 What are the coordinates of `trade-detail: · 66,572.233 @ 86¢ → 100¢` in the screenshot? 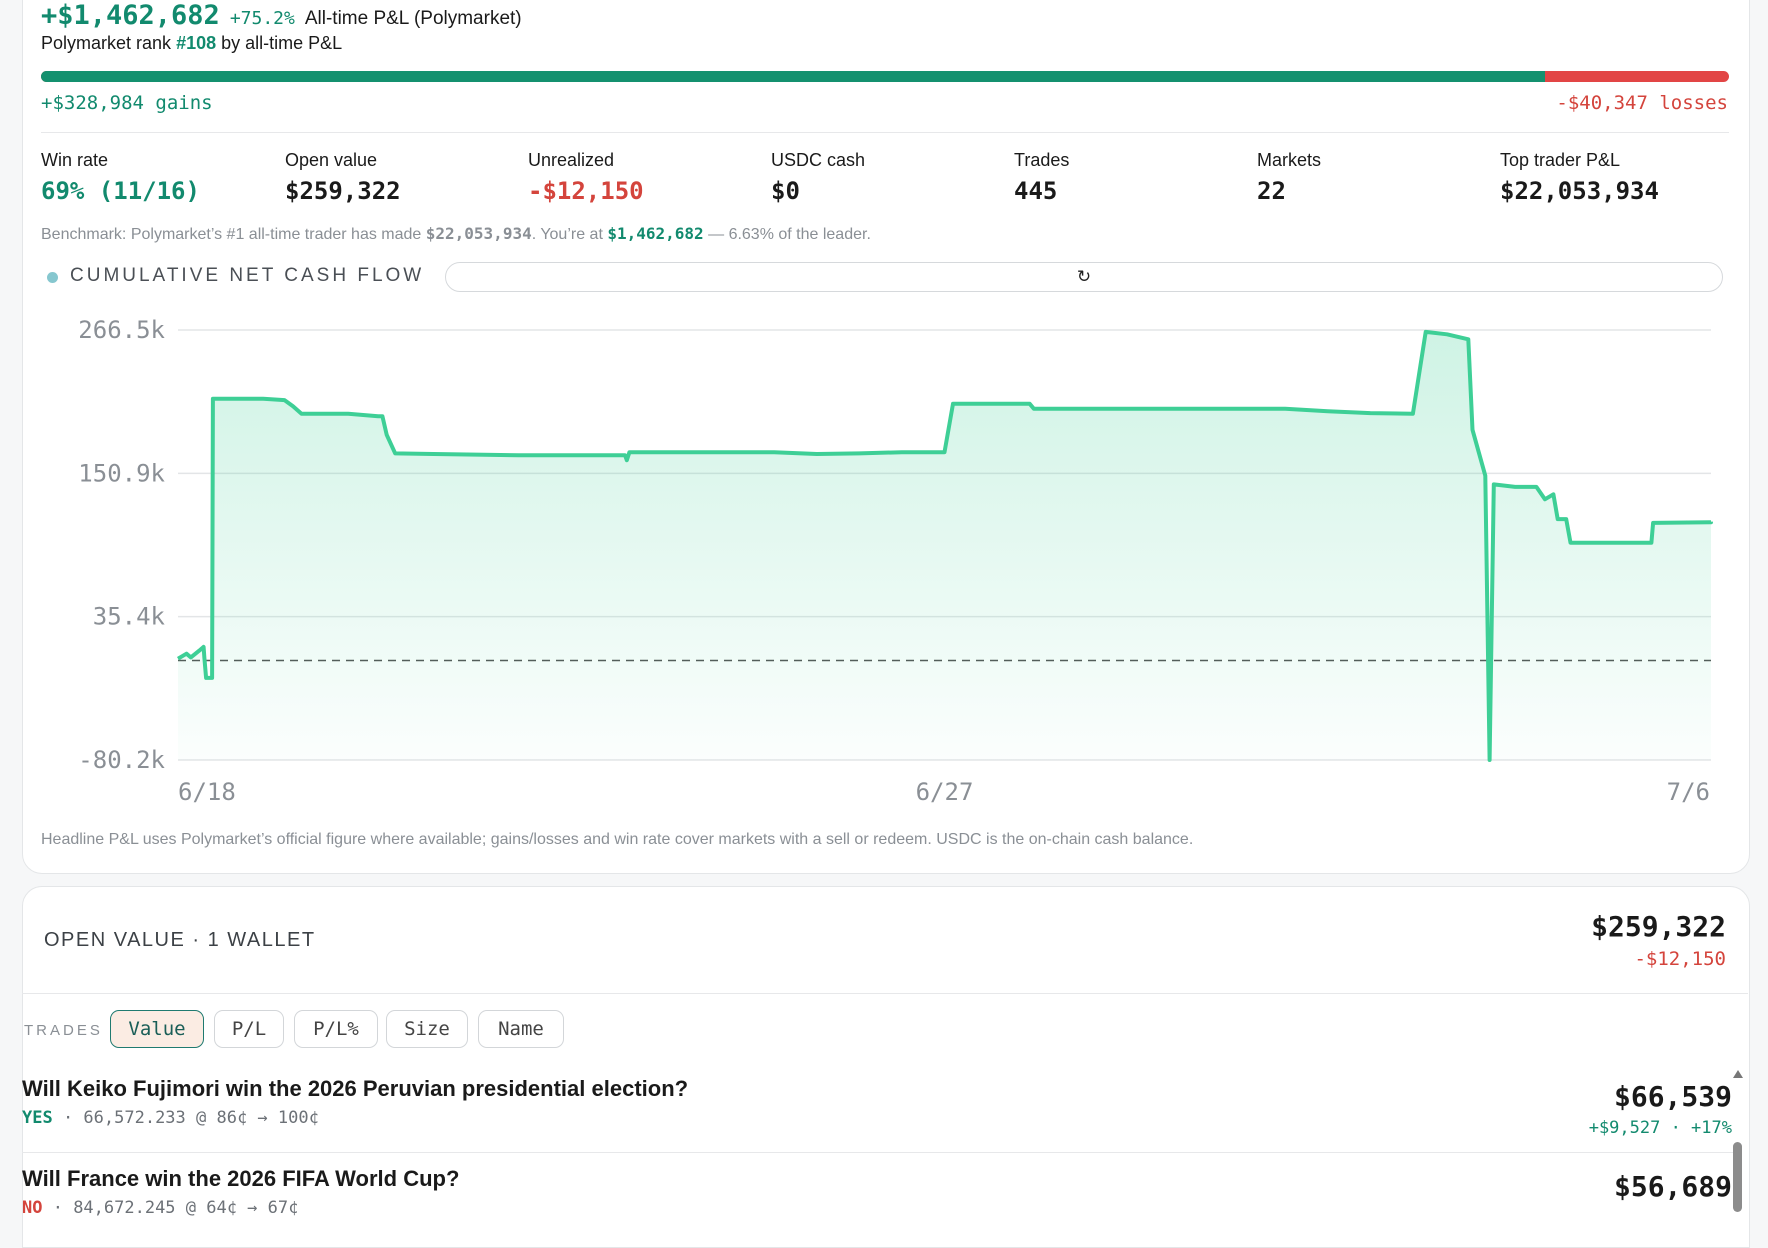 It's located at (185, 1118).